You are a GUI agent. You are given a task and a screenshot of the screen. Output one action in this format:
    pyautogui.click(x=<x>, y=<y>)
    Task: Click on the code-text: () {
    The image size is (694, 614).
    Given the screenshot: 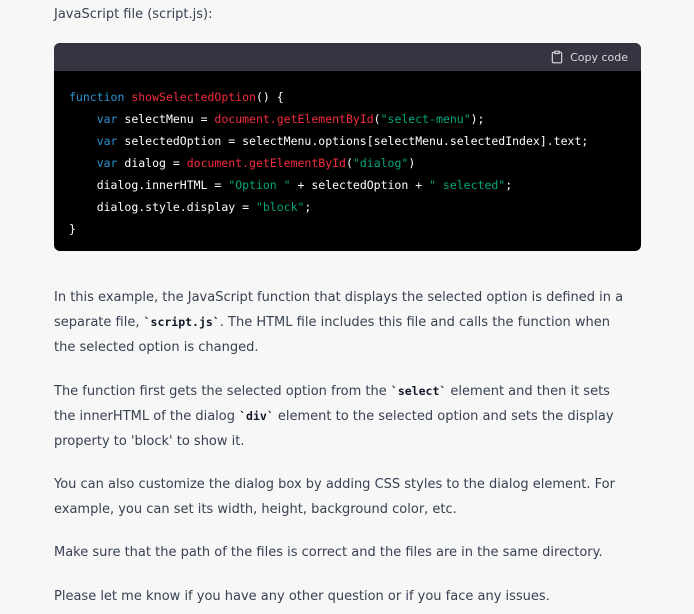 What is the action you would take?
    pyautogui.click(x=269, y=97)
    